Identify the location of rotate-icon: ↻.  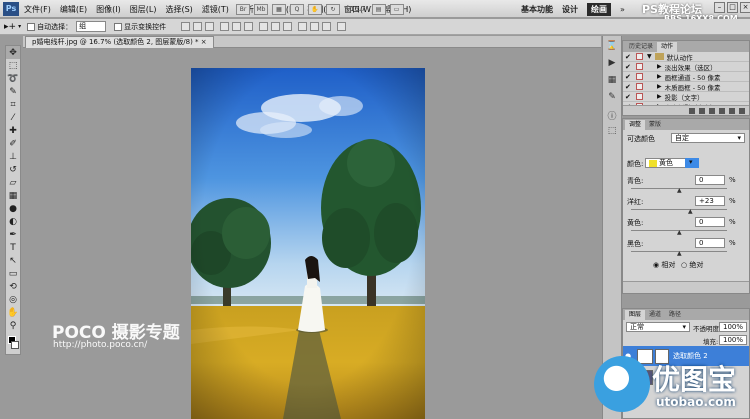
(333, 9).